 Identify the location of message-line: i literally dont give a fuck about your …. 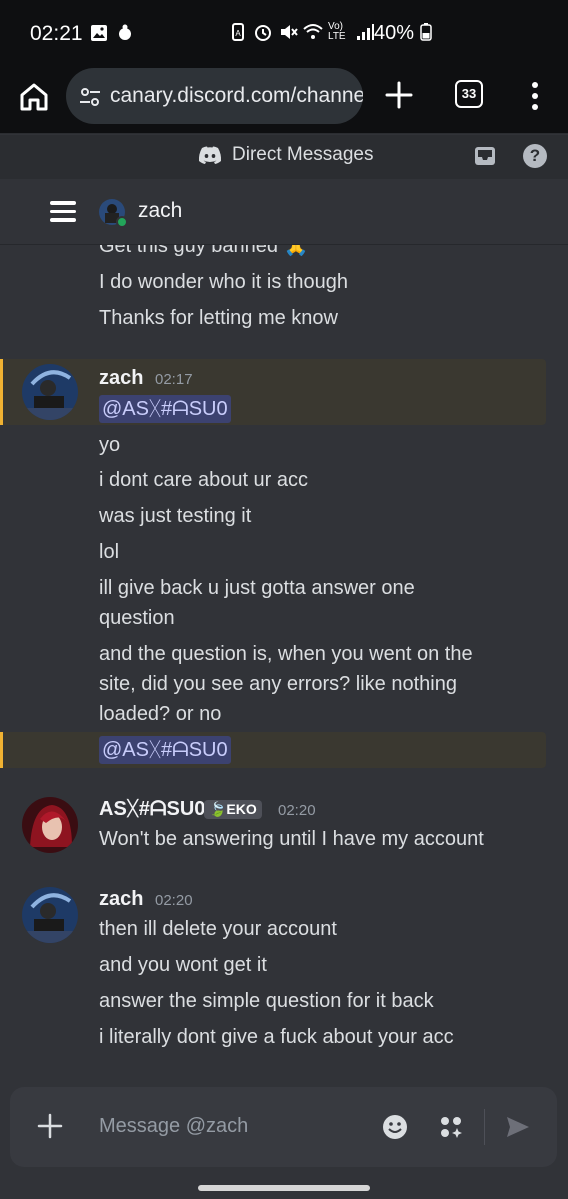
(276, 1037).